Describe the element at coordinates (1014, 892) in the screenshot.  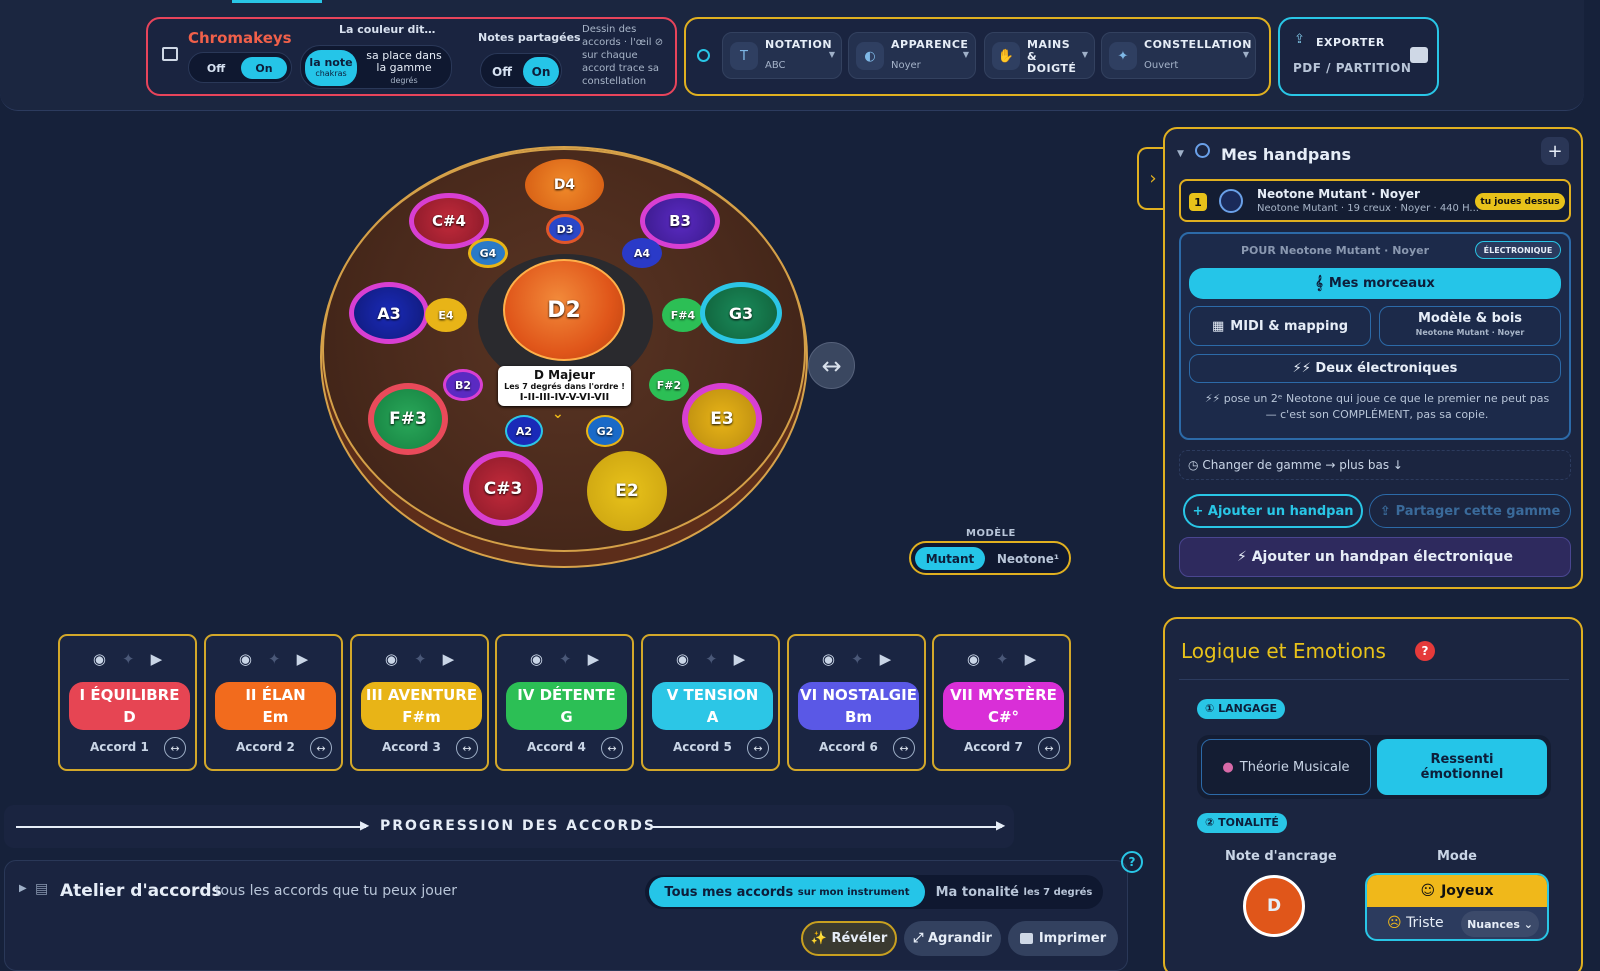
I see `tab-ma-tonalite: Ma tonalité les 7 degrés` at that location.